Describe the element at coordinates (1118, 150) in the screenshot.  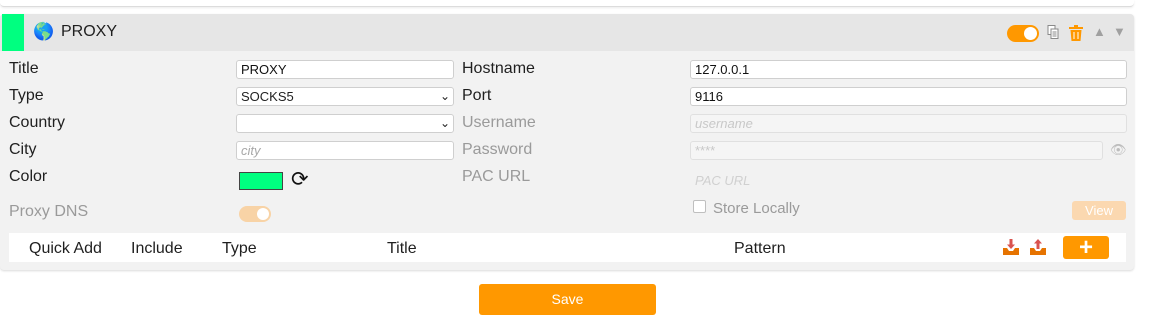
I see `eye-icon: 👁` at that location.